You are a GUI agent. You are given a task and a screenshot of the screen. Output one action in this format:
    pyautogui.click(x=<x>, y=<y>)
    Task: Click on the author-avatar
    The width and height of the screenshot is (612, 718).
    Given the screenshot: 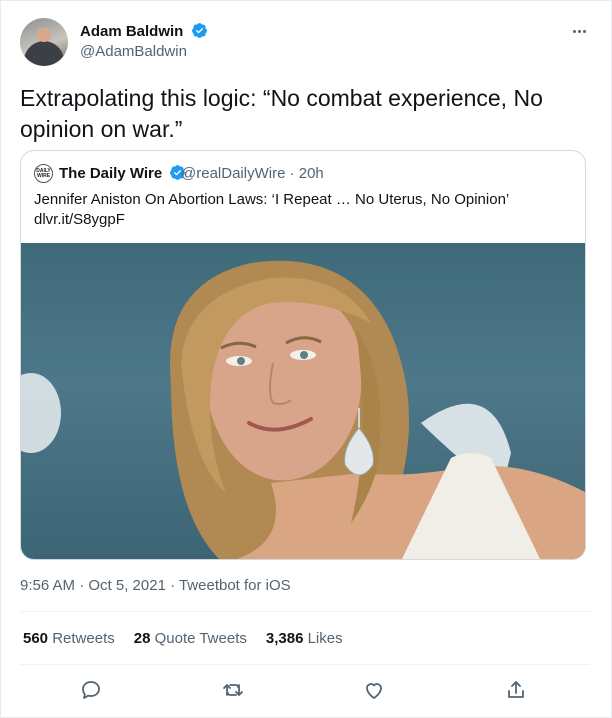 What is the action you would take?
    pyautogui.click(x=44, y=42)
    